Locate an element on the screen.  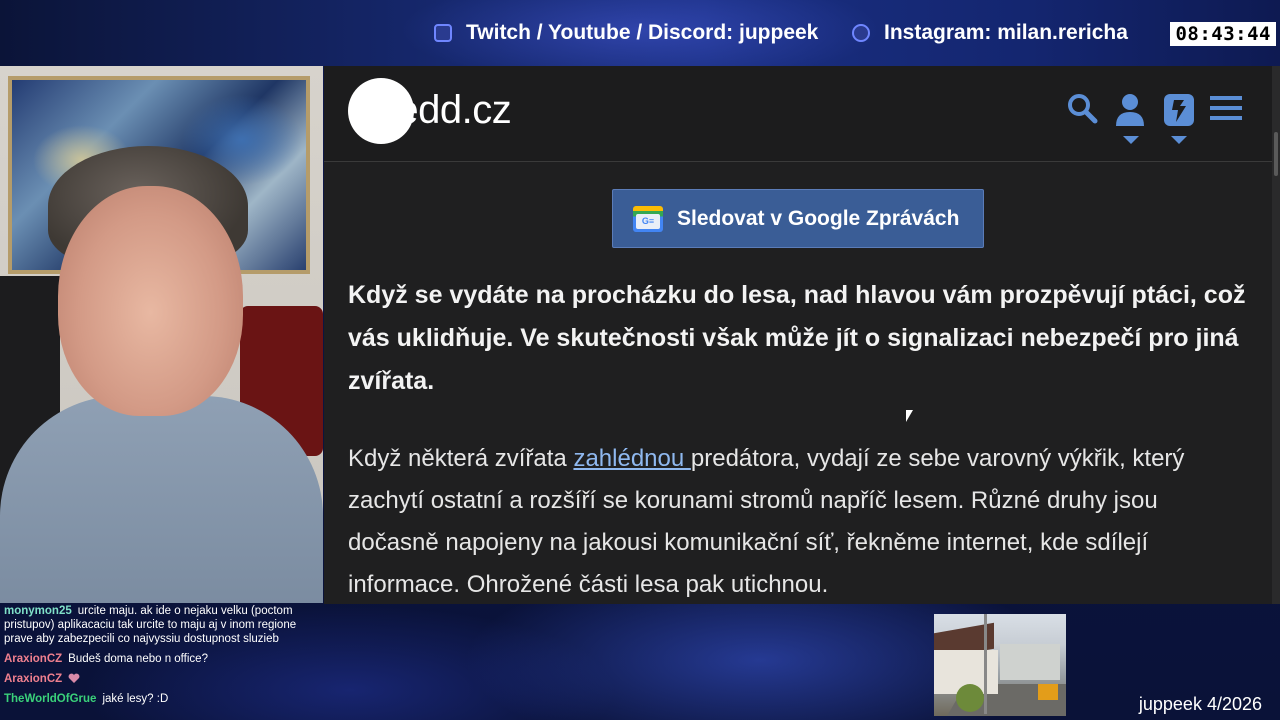
menu-icon is located at coordinates (1226, 118).